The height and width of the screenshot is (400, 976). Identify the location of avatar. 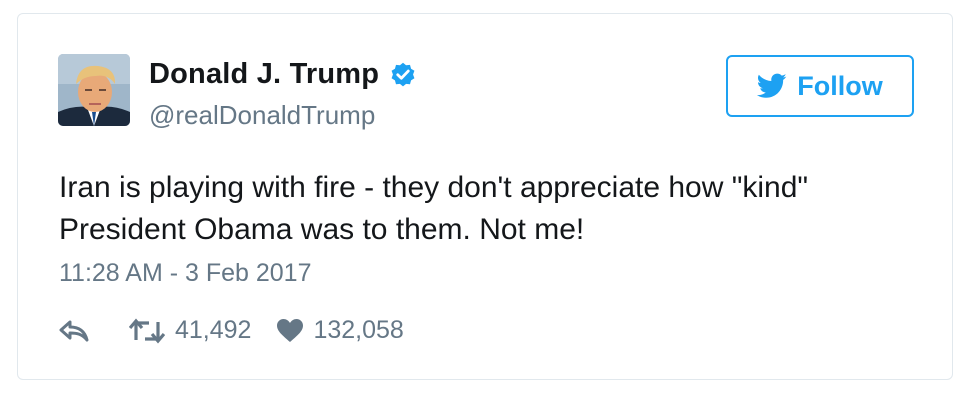
(94, 90).